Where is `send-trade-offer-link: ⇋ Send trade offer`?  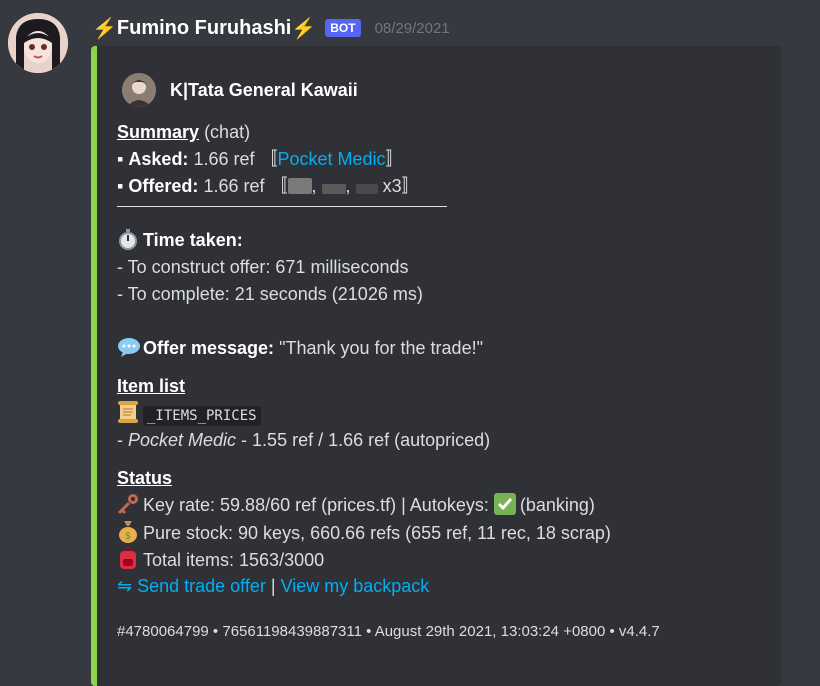
send-trade-offer-link: ⇋ Send trade offer is located at coordinates (191, 586).